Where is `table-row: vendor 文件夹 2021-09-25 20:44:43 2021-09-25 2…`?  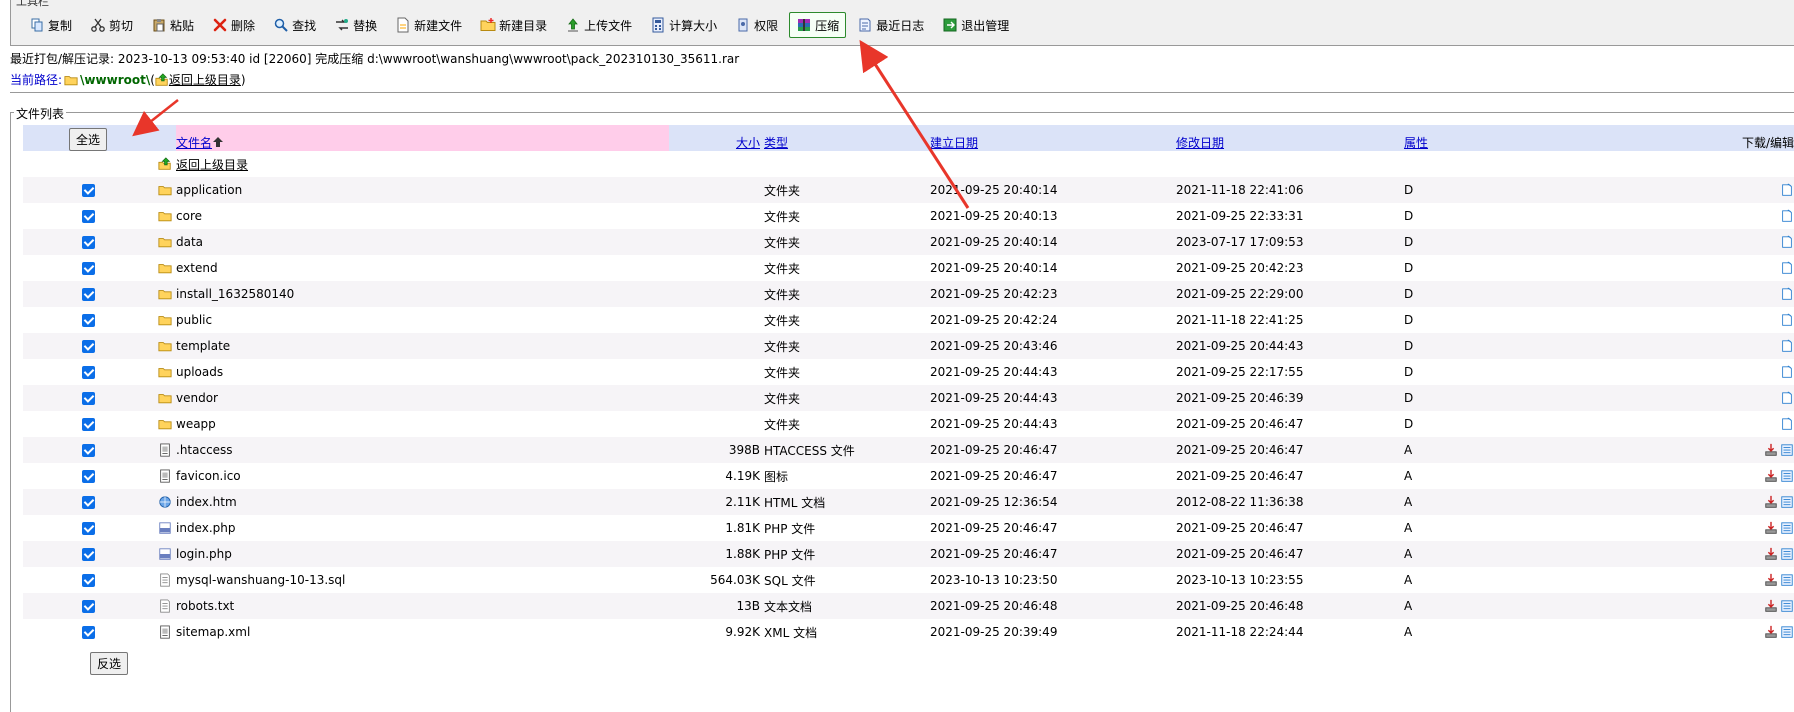
table-row: vendor 文件夹 2021-09-25 20:44:43 2021-09-25 2… is located at coordinates (908, 398).